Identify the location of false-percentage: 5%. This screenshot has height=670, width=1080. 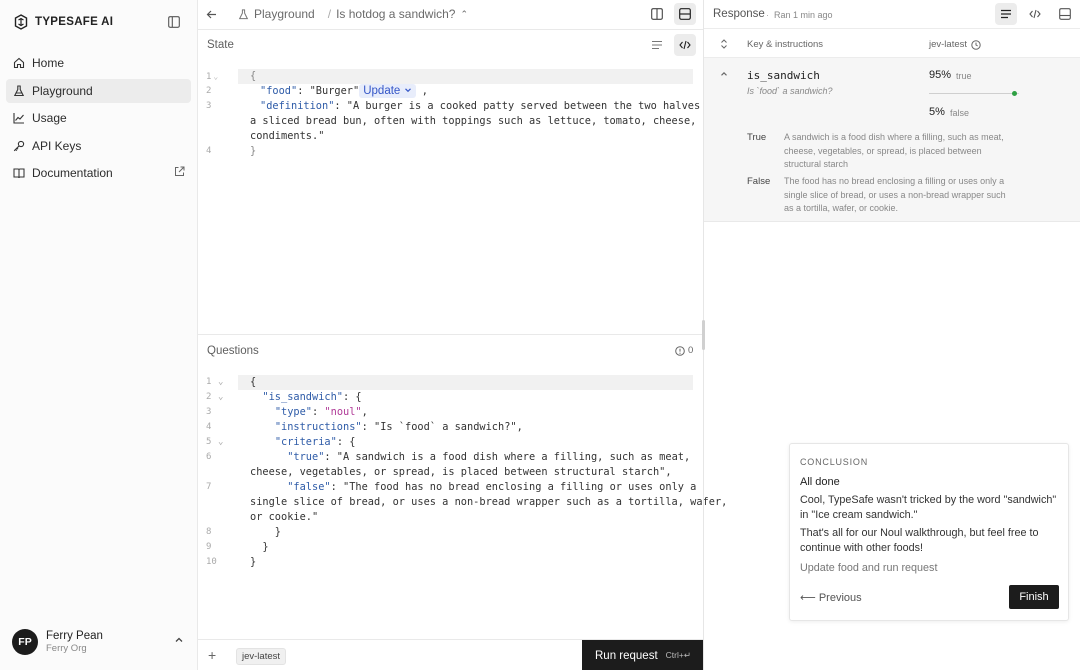
(937, 112).